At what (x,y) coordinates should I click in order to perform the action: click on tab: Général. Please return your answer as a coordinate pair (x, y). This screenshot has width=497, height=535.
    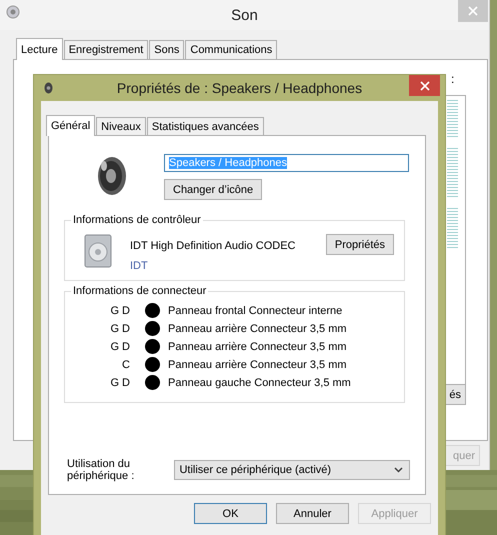
    Looking at the image, I should click on (71, 125).